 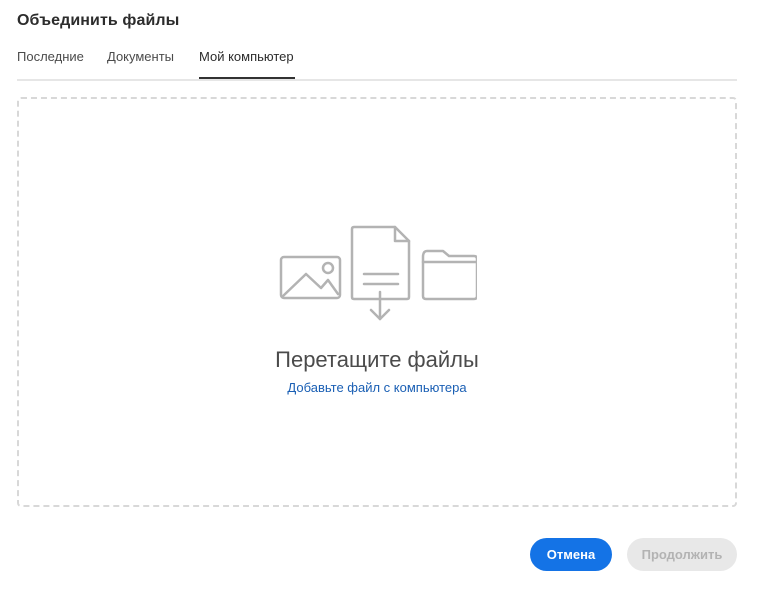 I want to click on image-icon, so click(x=310, y=277).